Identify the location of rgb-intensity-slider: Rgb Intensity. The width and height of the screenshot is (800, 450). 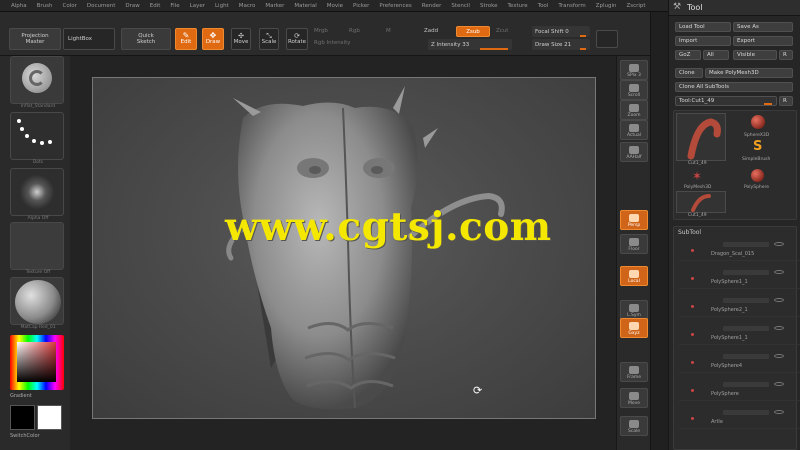
(332, 43).